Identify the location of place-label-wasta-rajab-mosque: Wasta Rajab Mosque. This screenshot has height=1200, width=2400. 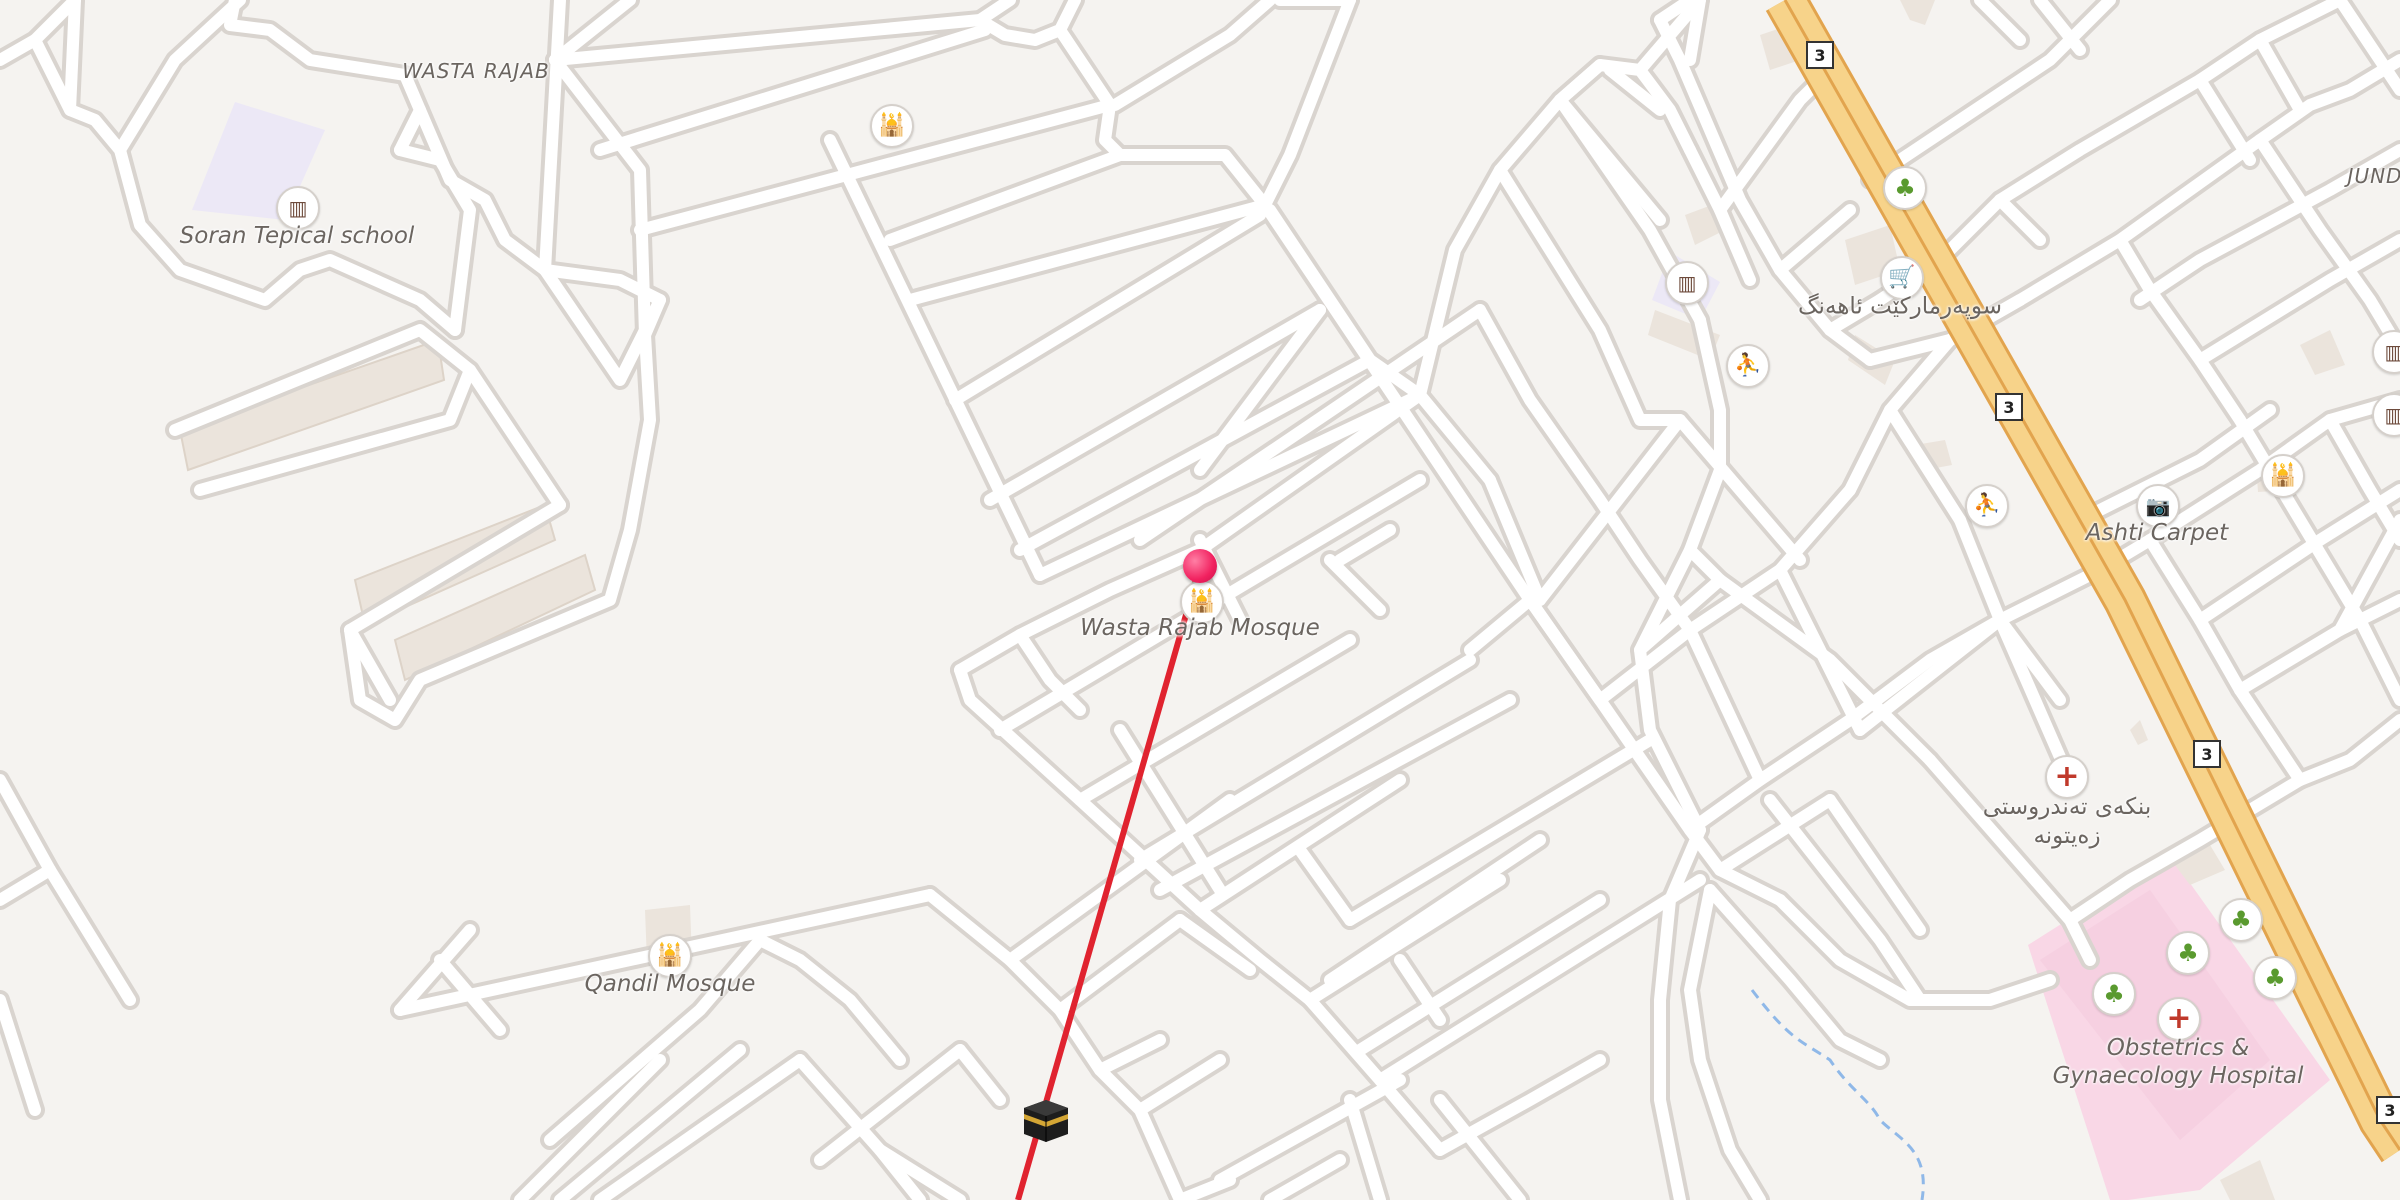
(1200, 628).